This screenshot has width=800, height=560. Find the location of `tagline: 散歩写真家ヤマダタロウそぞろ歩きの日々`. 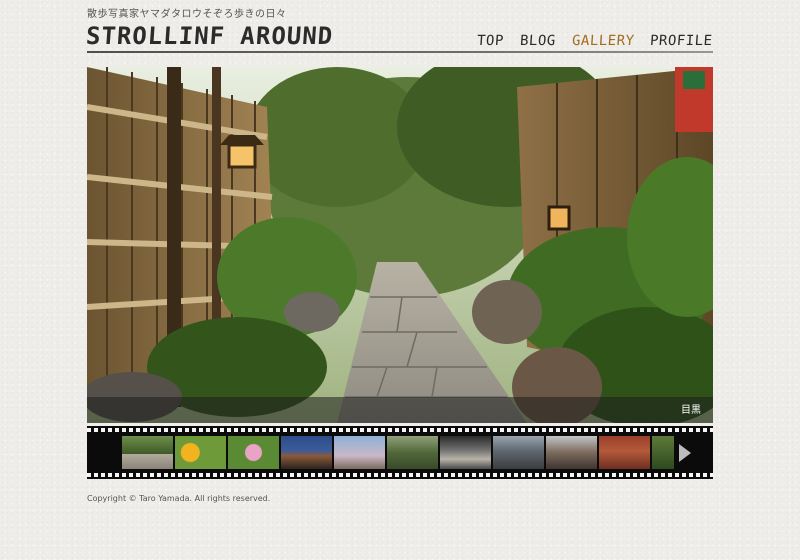

tagline: 散歩写真家ヤマダタロウそぞろ歩きの日々 is located at coordinates (187, 14).